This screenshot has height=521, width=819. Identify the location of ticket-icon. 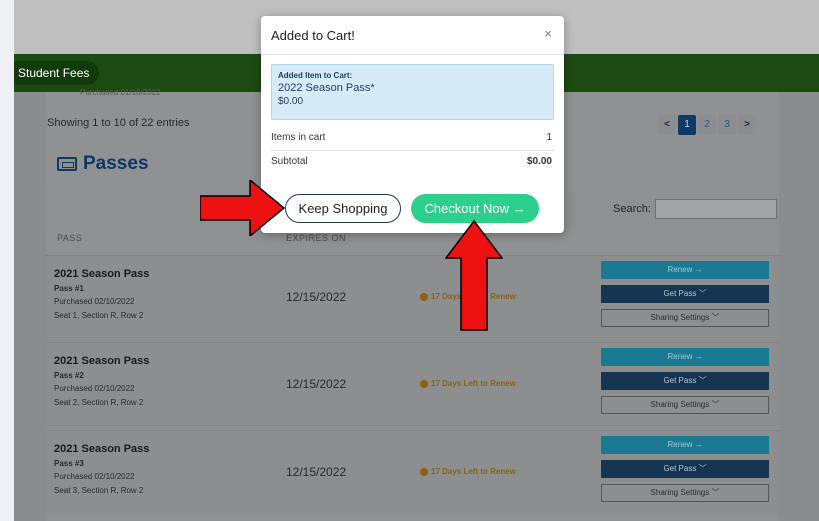
(67, 164).